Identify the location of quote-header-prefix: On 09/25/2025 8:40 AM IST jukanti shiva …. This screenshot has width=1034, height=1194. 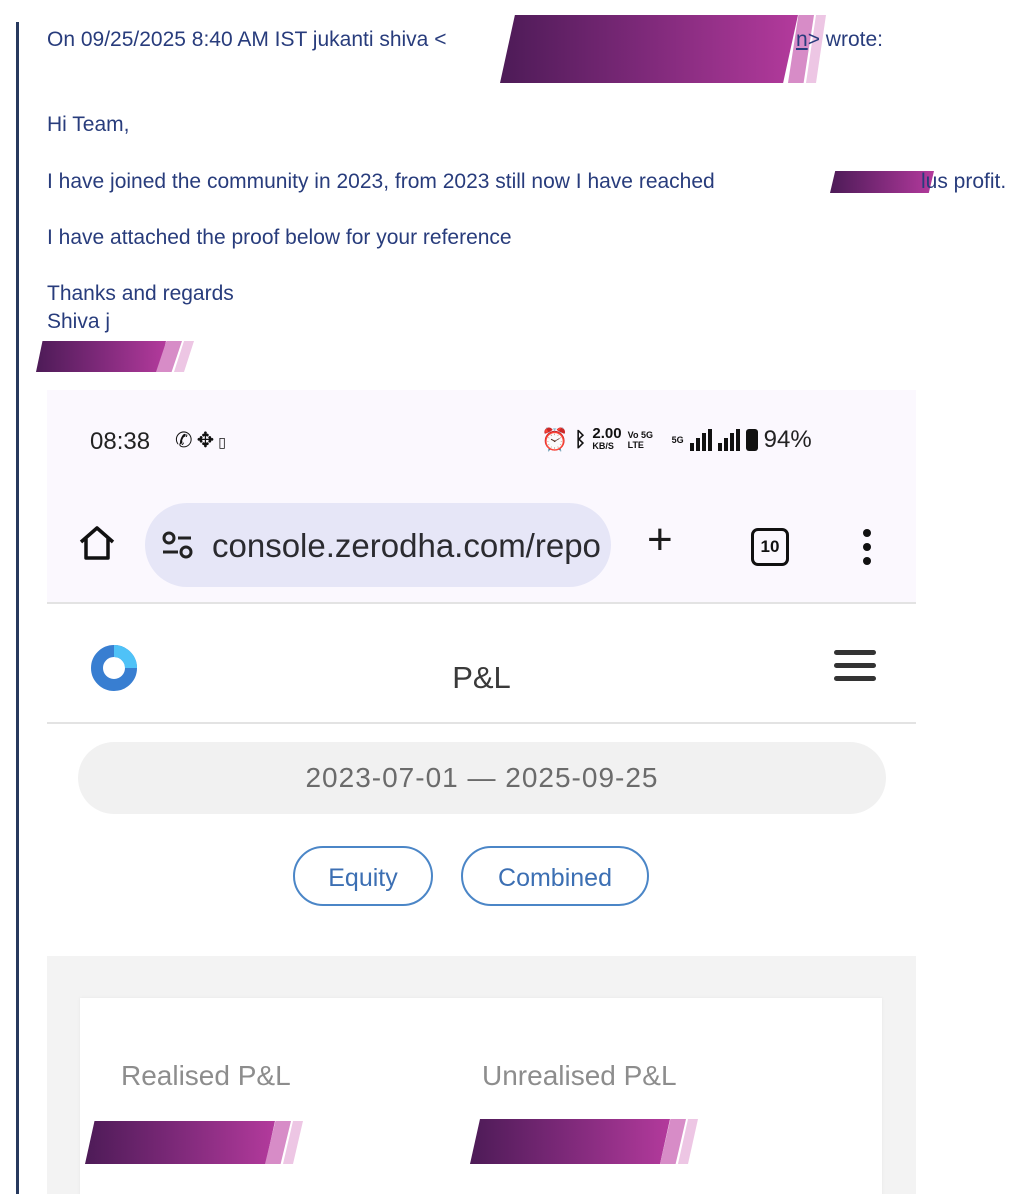
(247, 39).